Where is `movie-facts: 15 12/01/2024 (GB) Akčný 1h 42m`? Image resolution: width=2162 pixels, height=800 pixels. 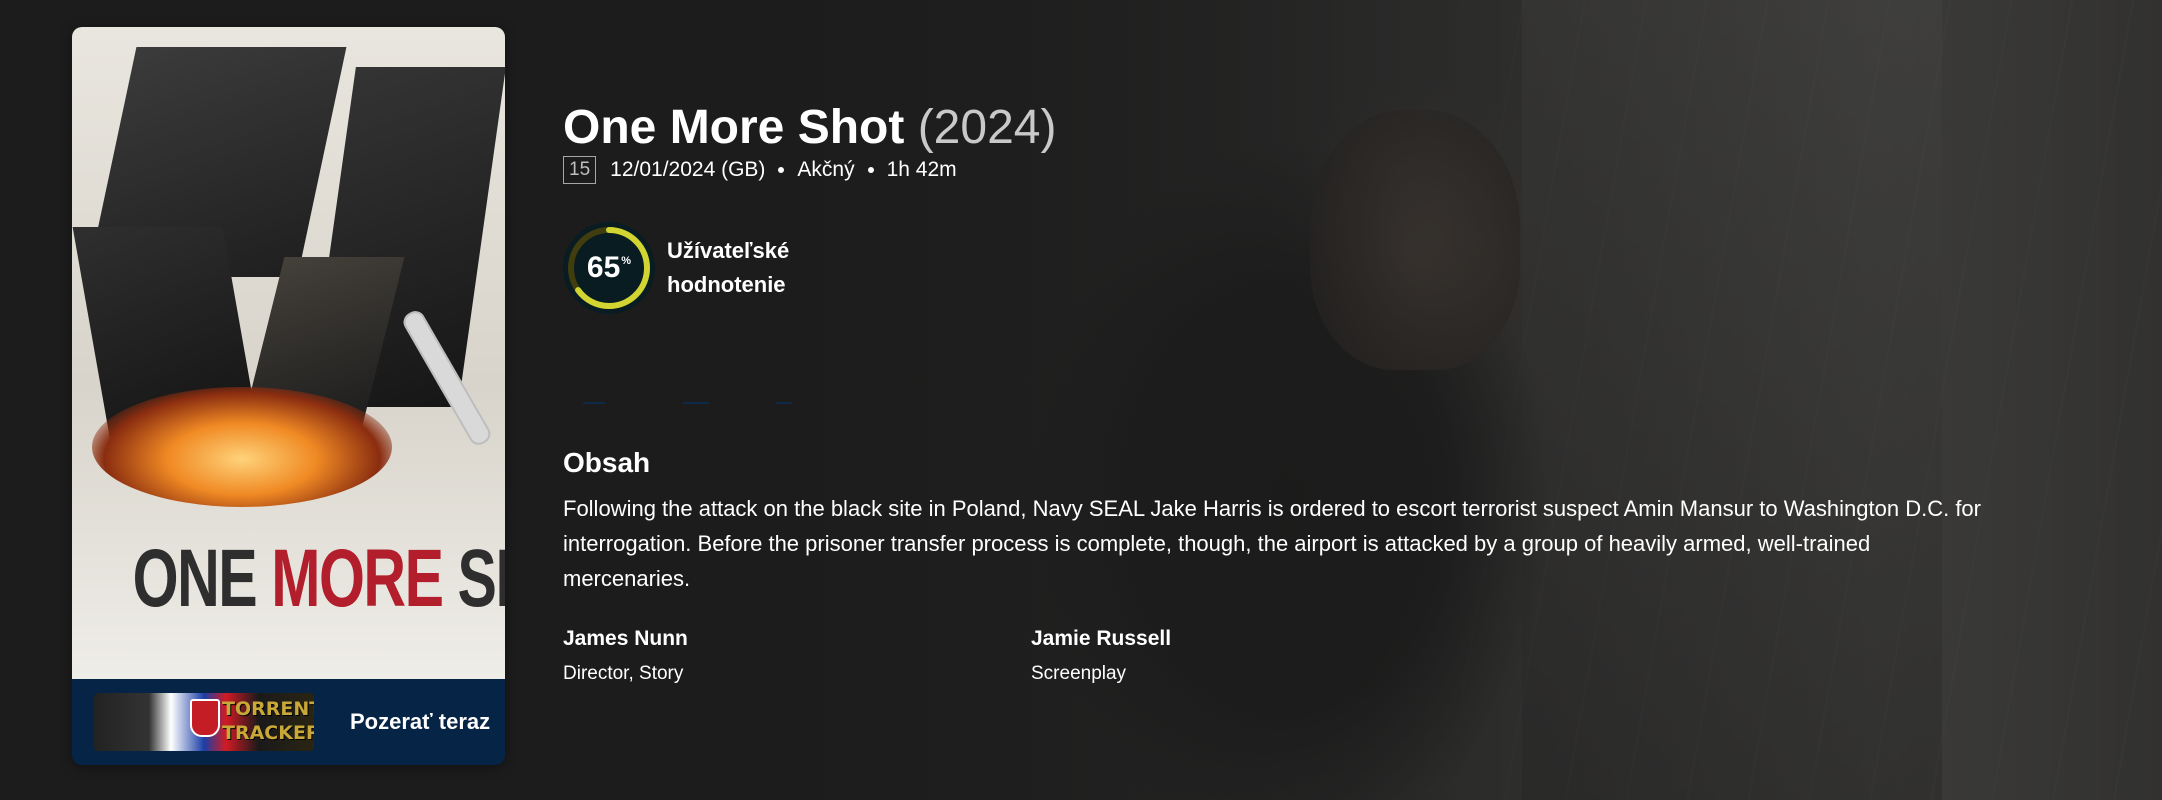 movie-facts: 15 12/01/2024 (GB) Akčný 1h 42m is located at coordinates (760, 170).